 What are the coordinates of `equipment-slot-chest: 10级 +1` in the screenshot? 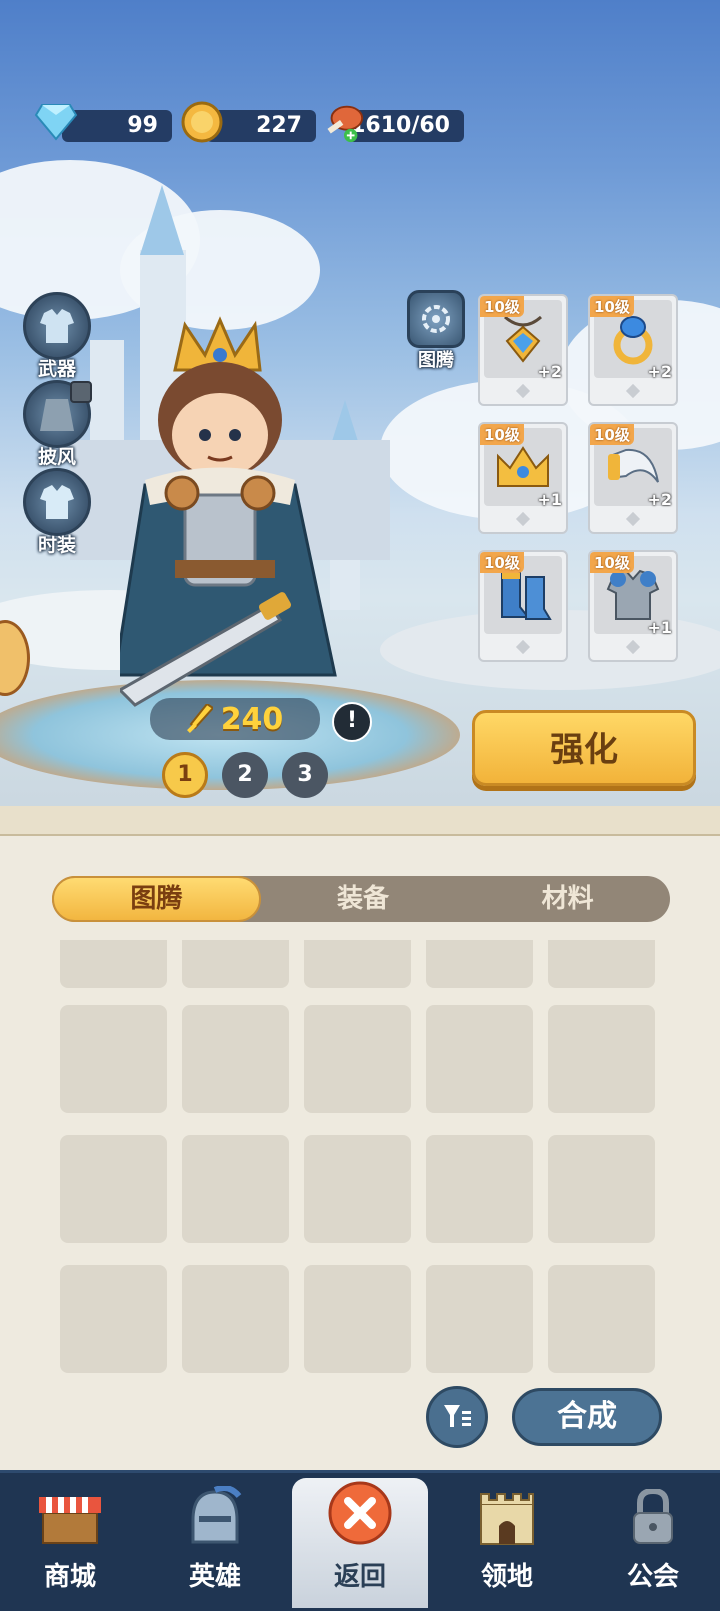 It's located at (633, 606).